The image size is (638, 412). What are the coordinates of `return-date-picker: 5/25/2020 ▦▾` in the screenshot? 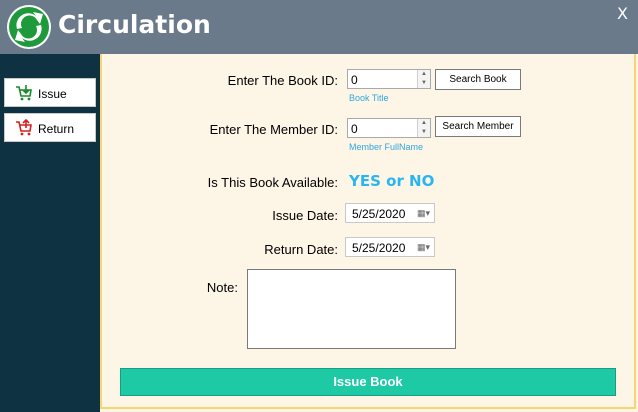 It's located at (390, 247).